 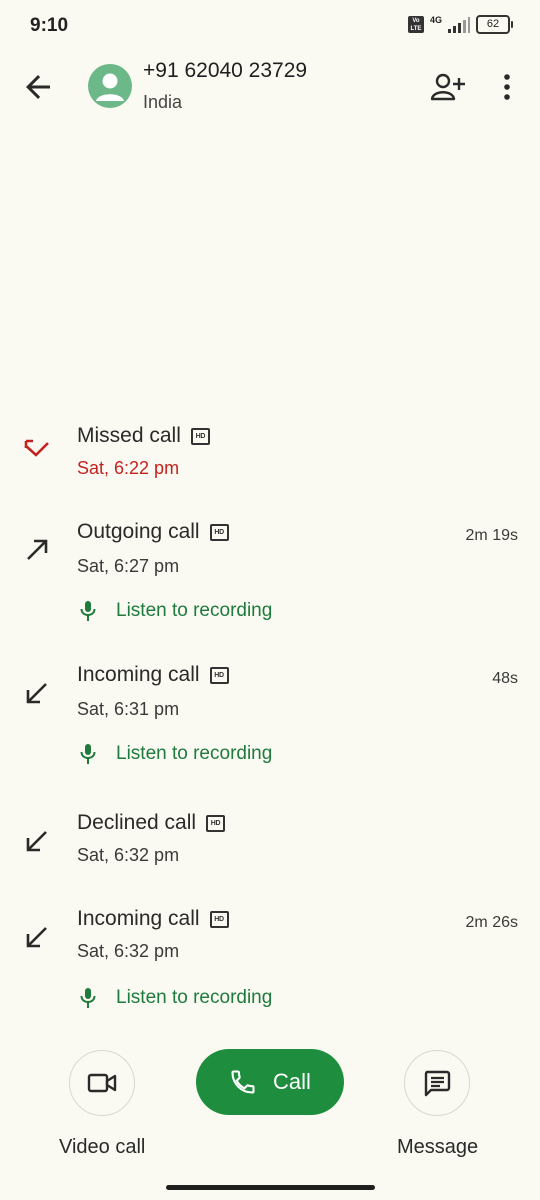 I want to click on person-add-icon, so click(x=448, y=87).